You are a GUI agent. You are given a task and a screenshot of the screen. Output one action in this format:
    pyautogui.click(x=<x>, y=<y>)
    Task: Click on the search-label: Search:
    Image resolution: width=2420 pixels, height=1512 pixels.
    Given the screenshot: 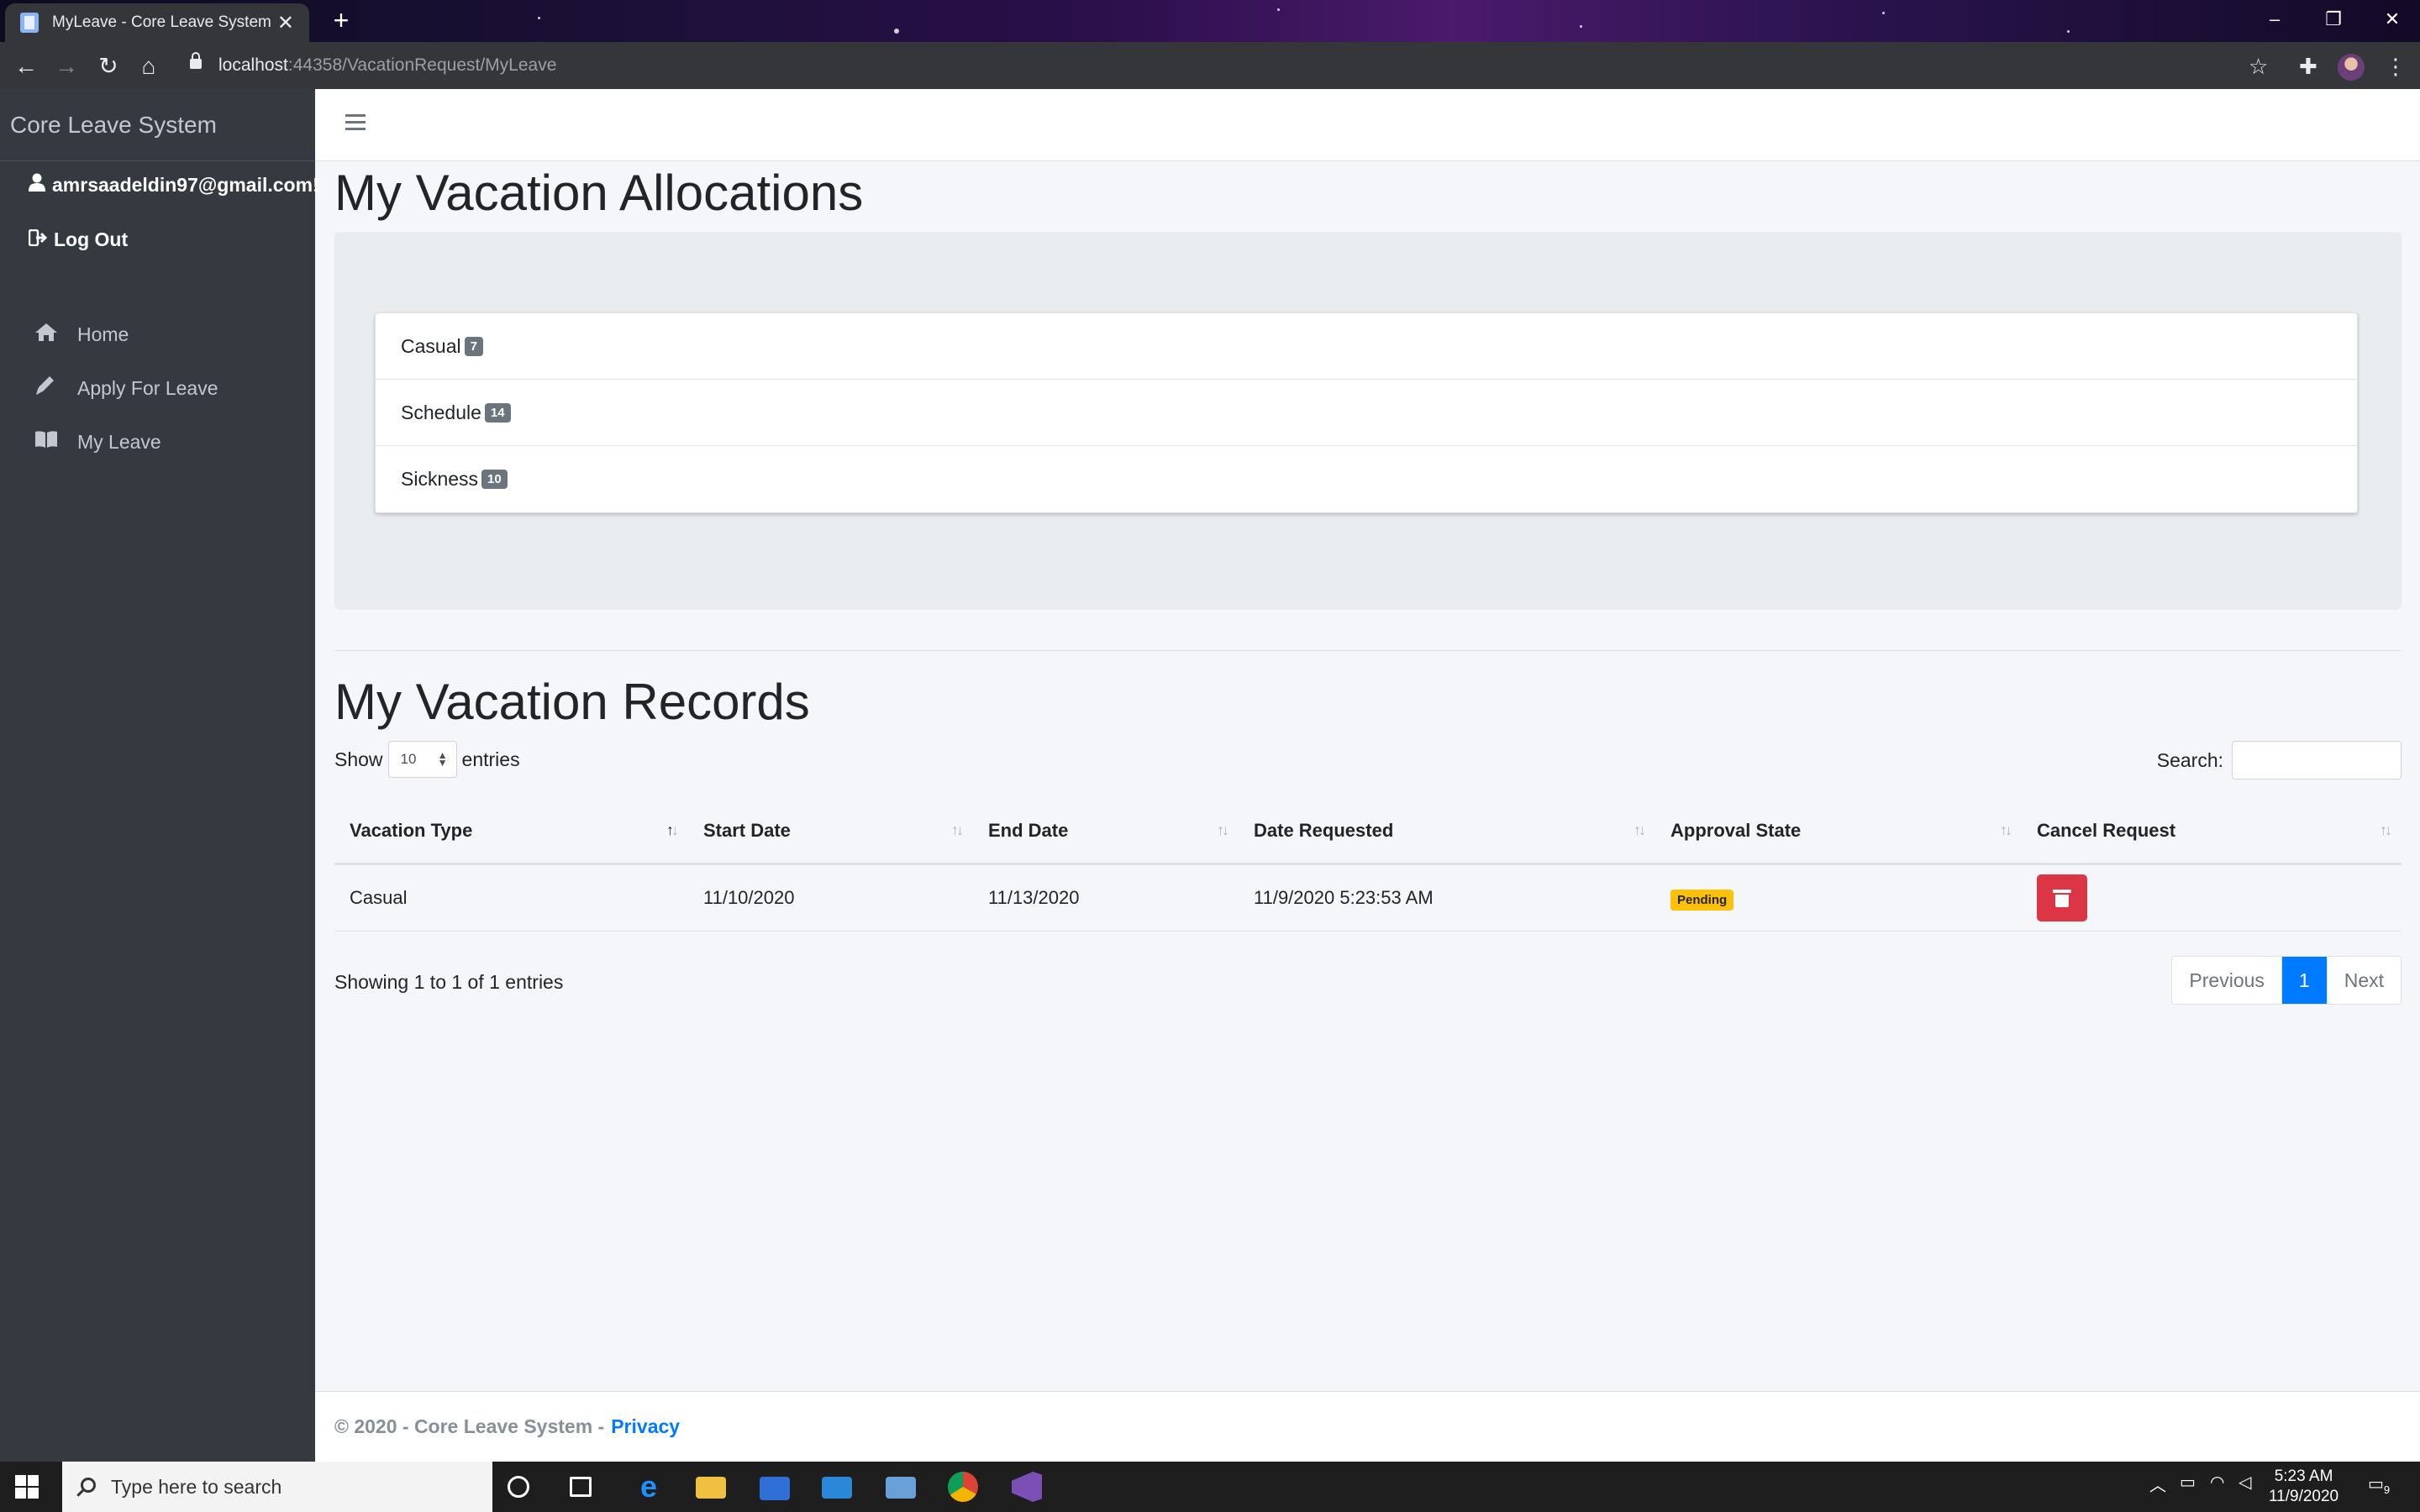 What is the action you would take?
    pyautogui.click(x=2189, y=759)
    